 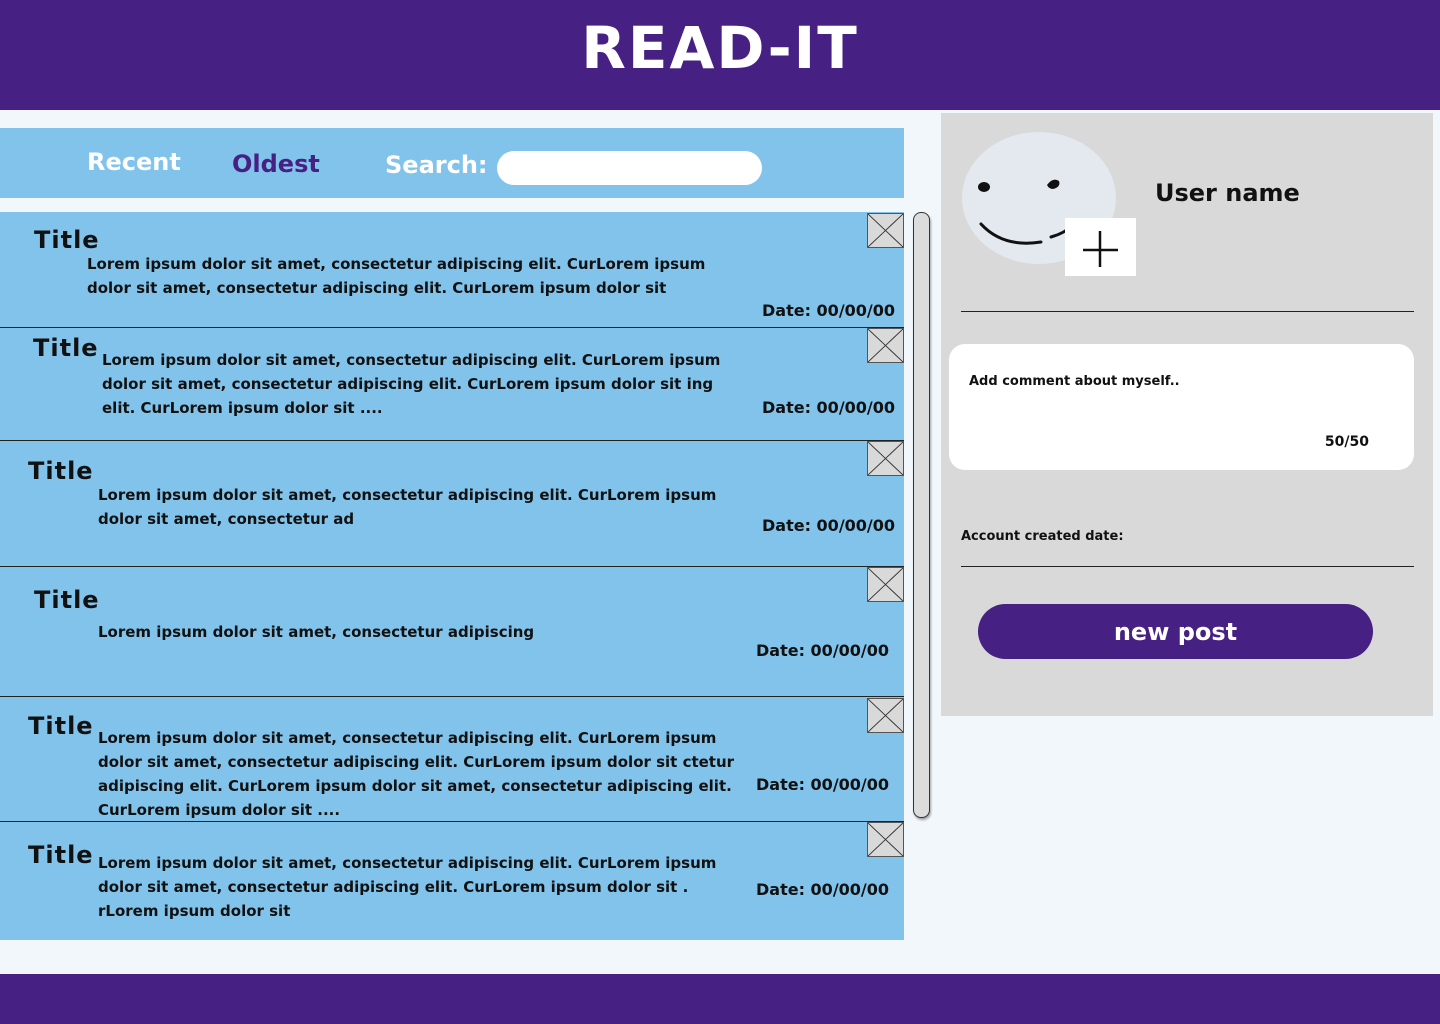 I want to click on app-title: READ-IT, so click(x=720, y=48).